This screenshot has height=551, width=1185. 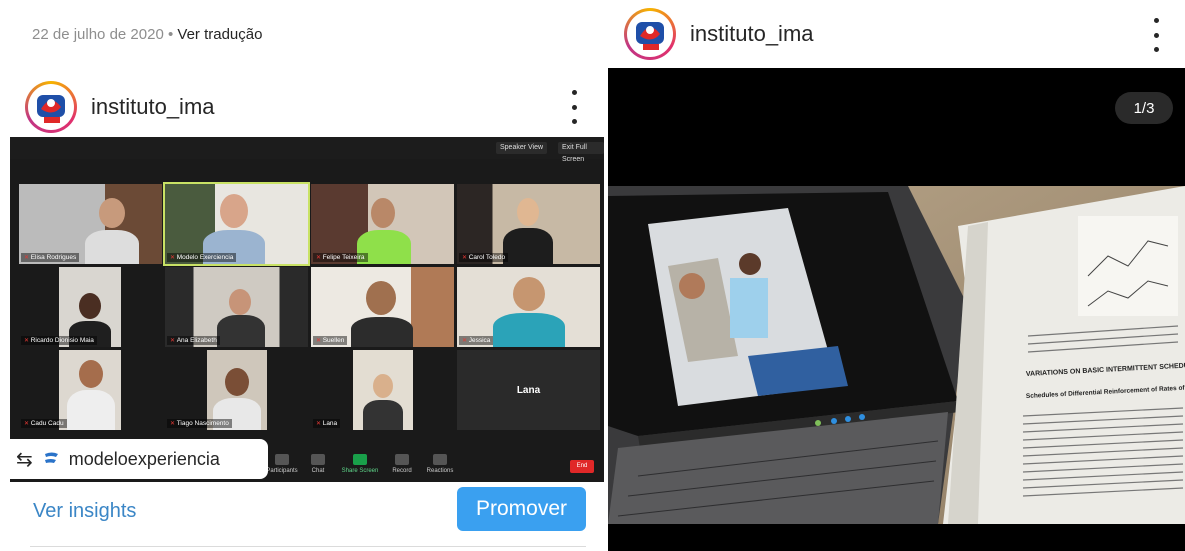 I want to click on translate-link: Ver tradução, so click(x=219, y=34).